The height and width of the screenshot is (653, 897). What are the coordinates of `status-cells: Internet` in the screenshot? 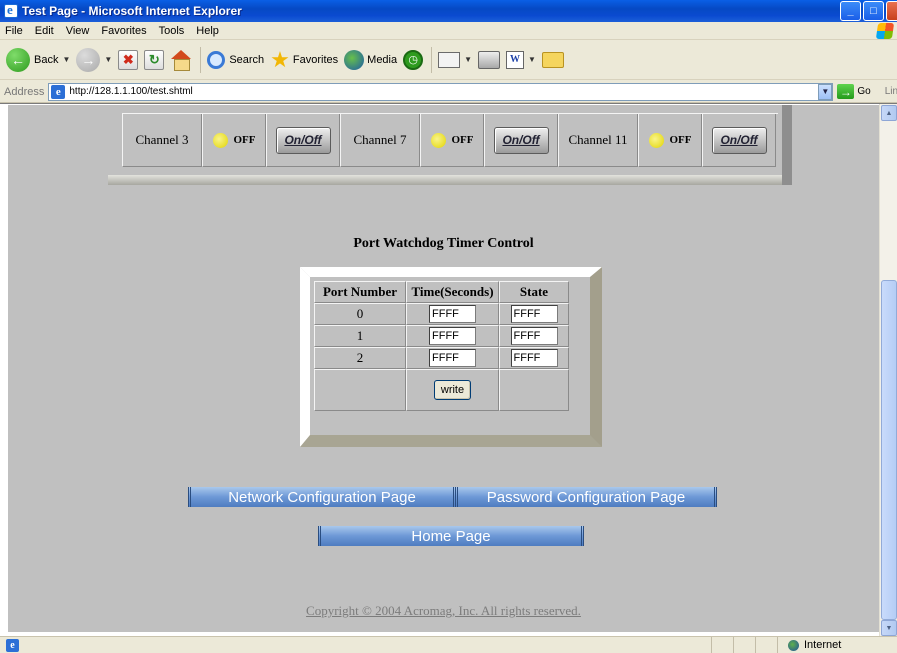 It's located at (804, 644).